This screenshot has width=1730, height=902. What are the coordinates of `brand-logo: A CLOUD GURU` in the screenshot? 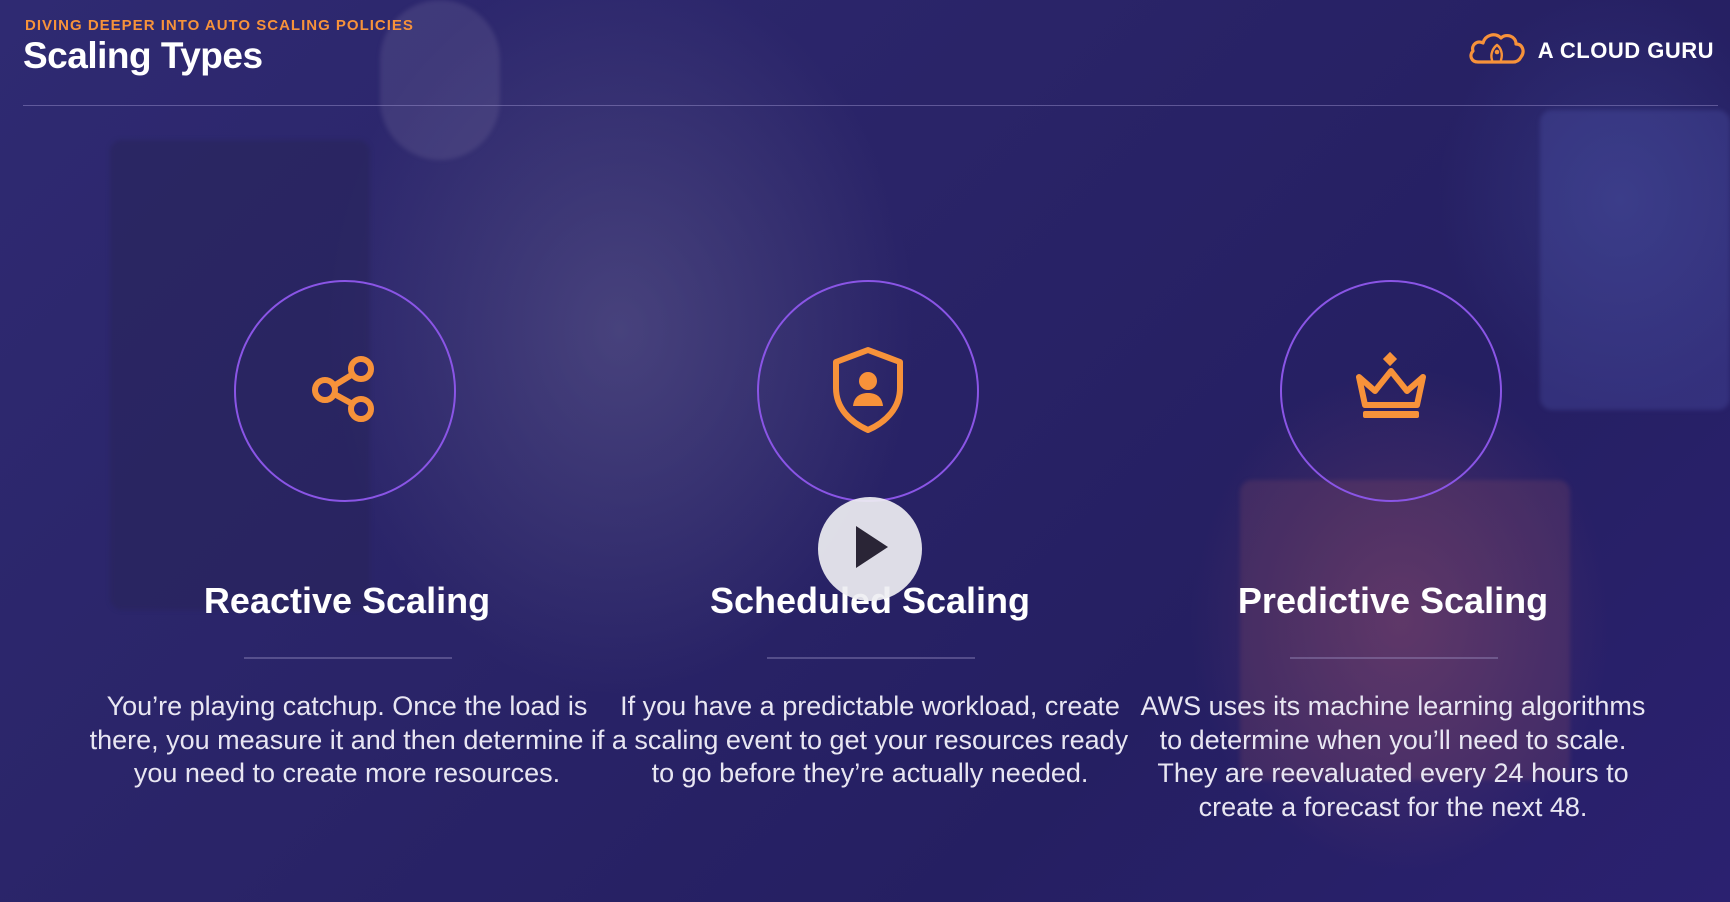 It's located at (1591, 50).